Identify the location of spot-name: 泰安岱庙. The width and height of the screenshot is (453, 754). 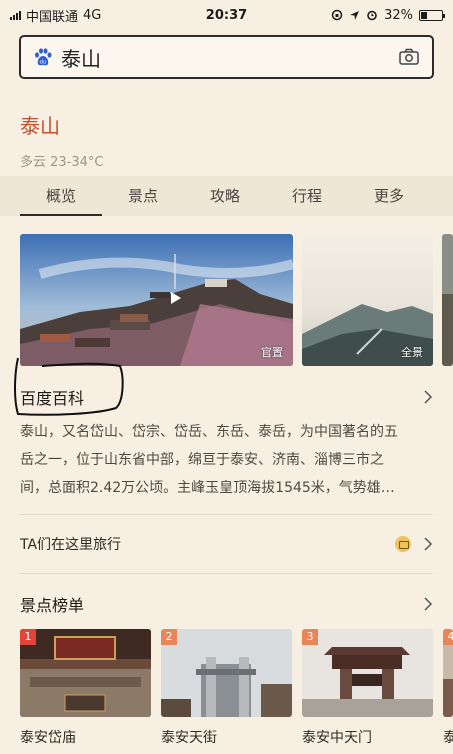
(48, 737).